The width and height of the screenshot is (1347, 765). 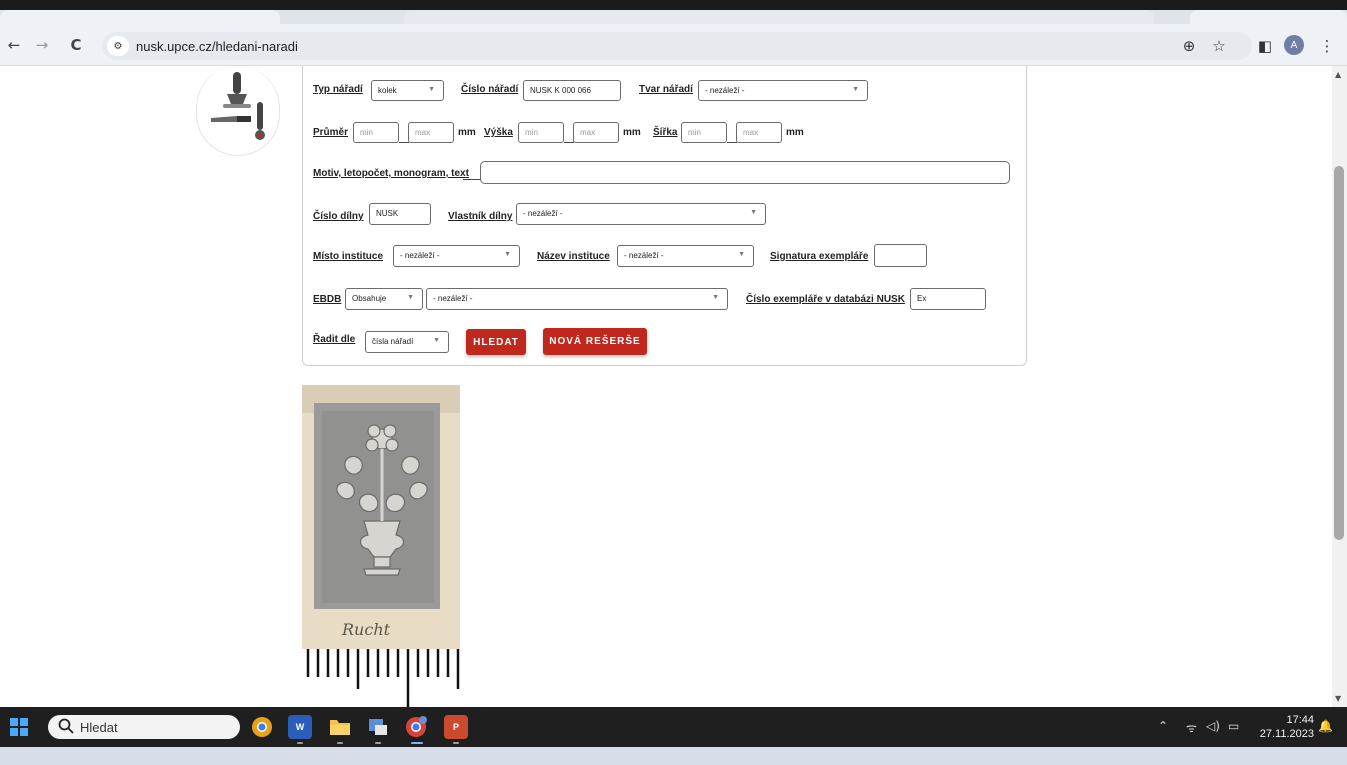 I want to click on reload-icon: C, so click(x=76, y=45).